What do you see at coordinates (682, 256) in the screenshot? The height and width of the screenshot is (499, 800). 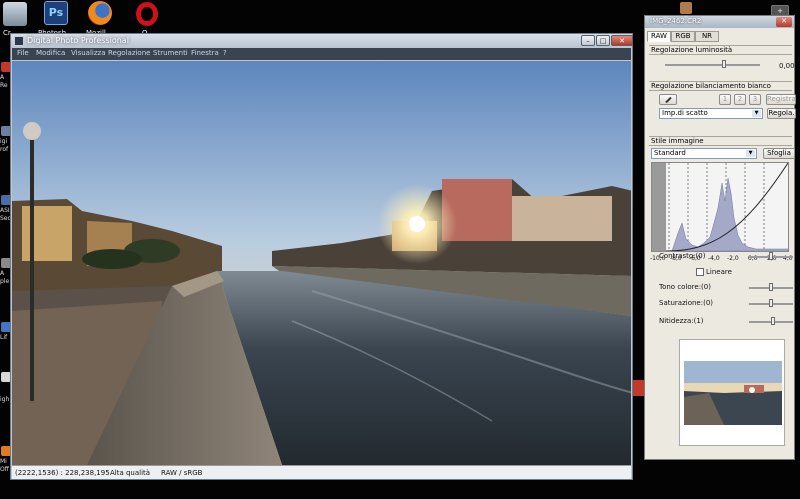 I see `contrast-label: Contrasto:(0)` at bounding box center [682, 256].